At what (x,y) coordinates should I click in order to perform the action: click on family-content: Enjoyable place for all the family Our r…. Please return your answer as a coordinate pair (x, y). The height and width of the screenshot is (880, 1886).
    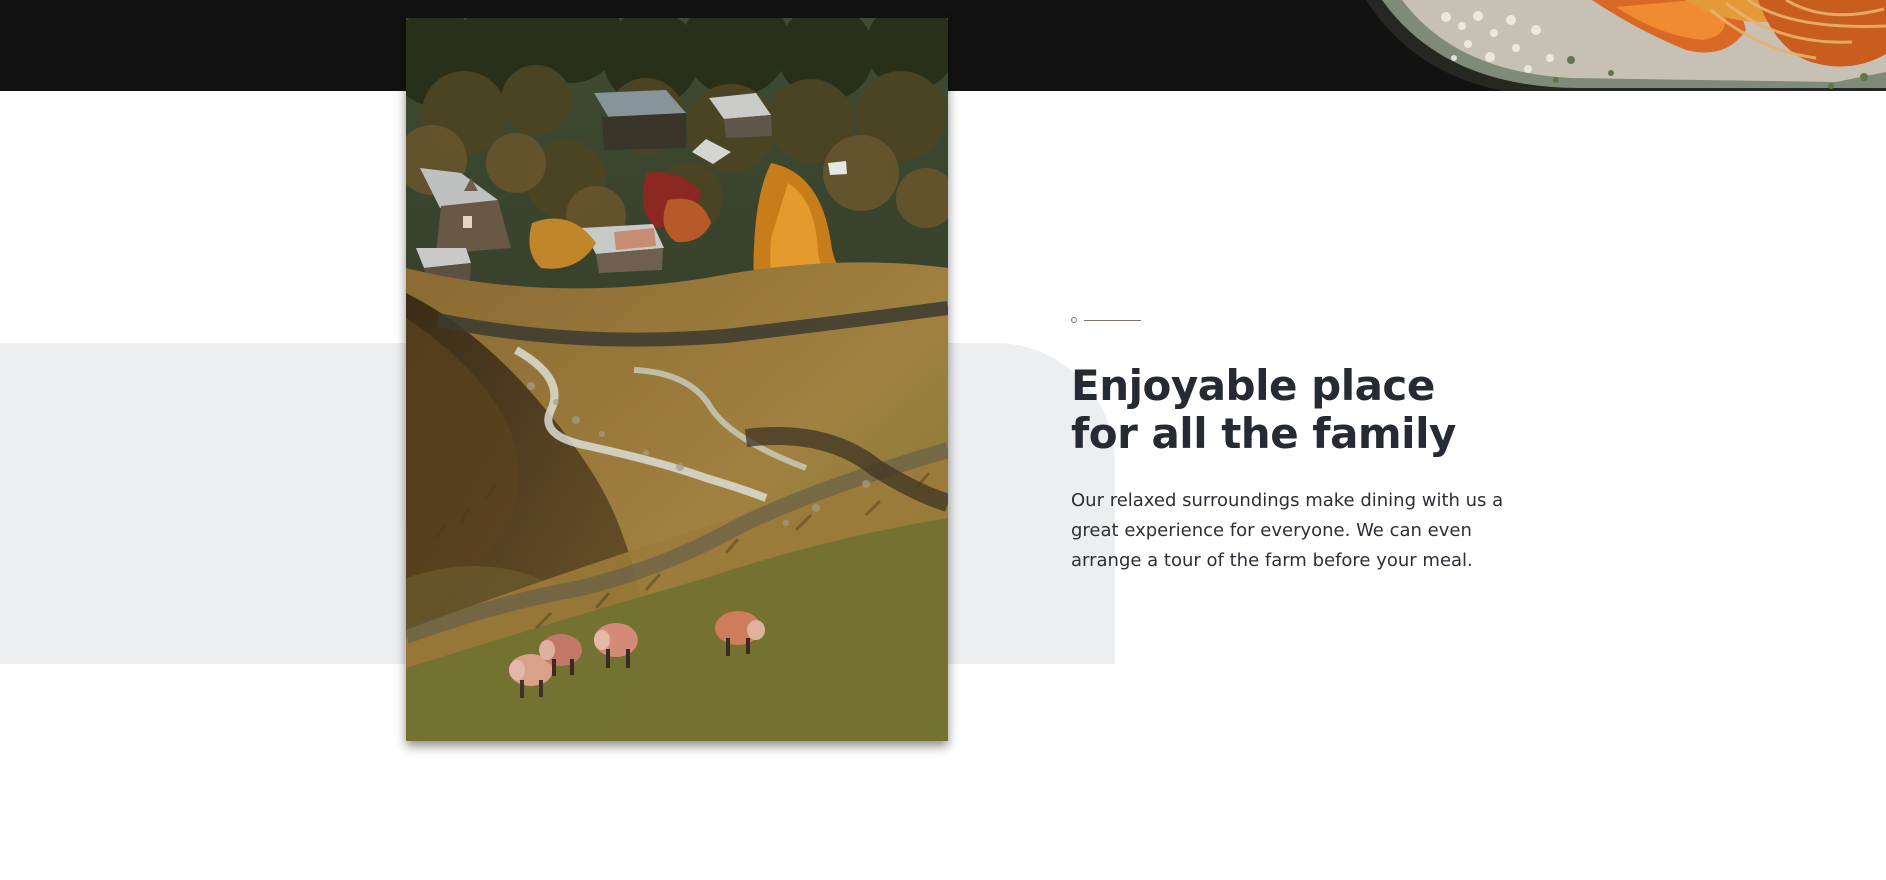
    Looking at the image, I should click on (1301, 444).